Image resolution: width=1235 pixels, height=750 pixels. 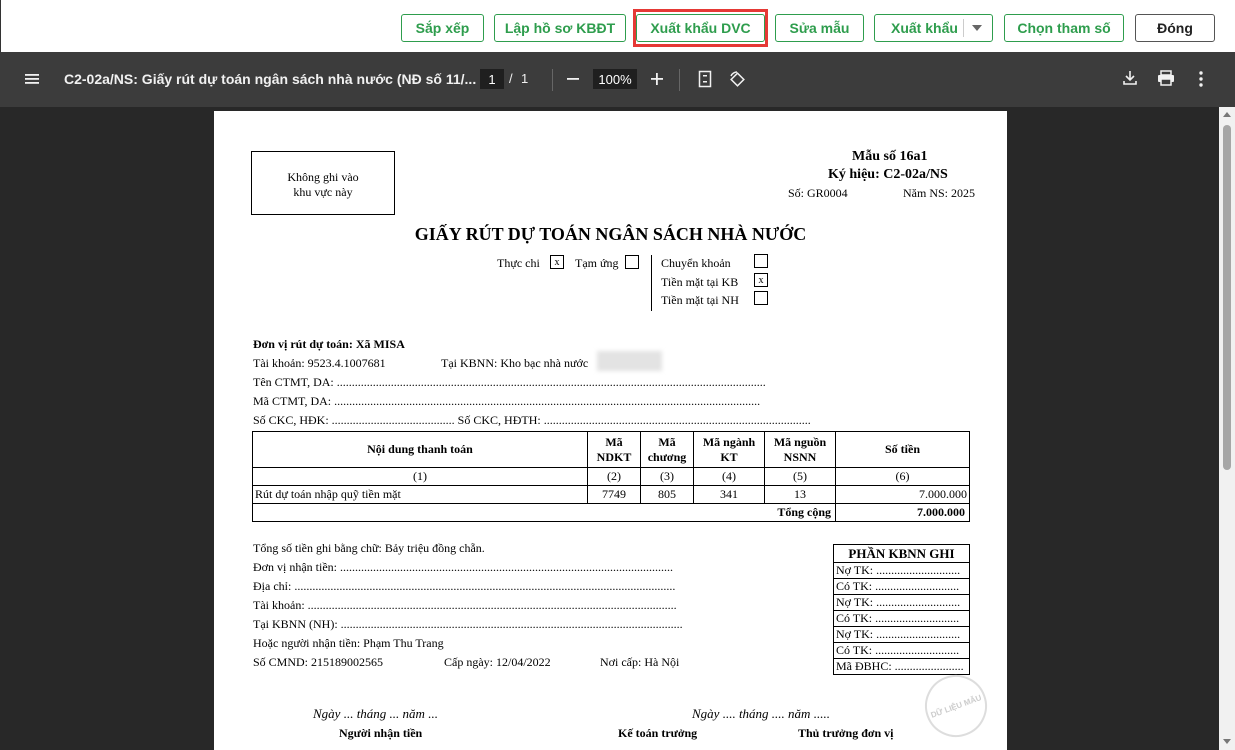 What do you see at coordinates (939, 193) in the screenshot?
I see `budget-year: Năm NS: 2025` at bounding box center [939, 193].